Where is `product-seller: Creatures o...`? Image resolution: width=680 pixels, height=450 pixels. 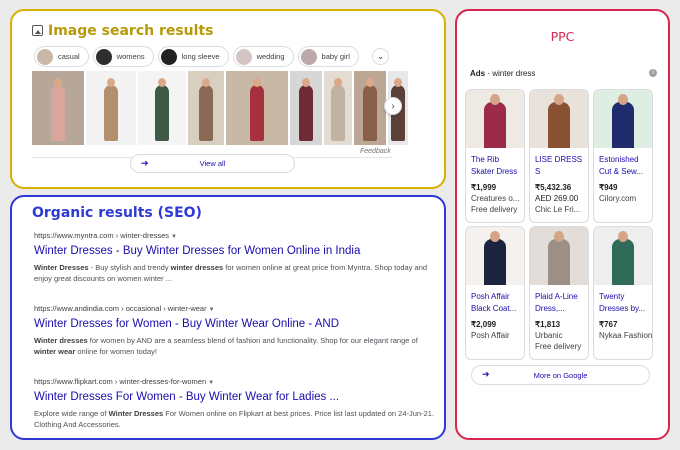
product-seller: Creatures o... is located at coordinates (495, 198).